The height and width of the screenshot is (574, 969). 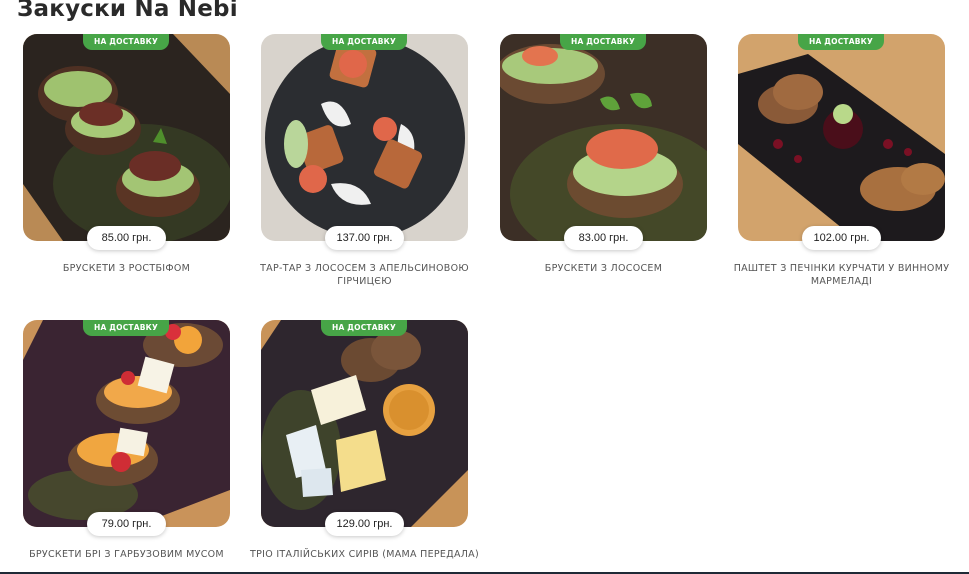 I want to click on price-tag: 79.00 грн., so click(x=126, y=524).